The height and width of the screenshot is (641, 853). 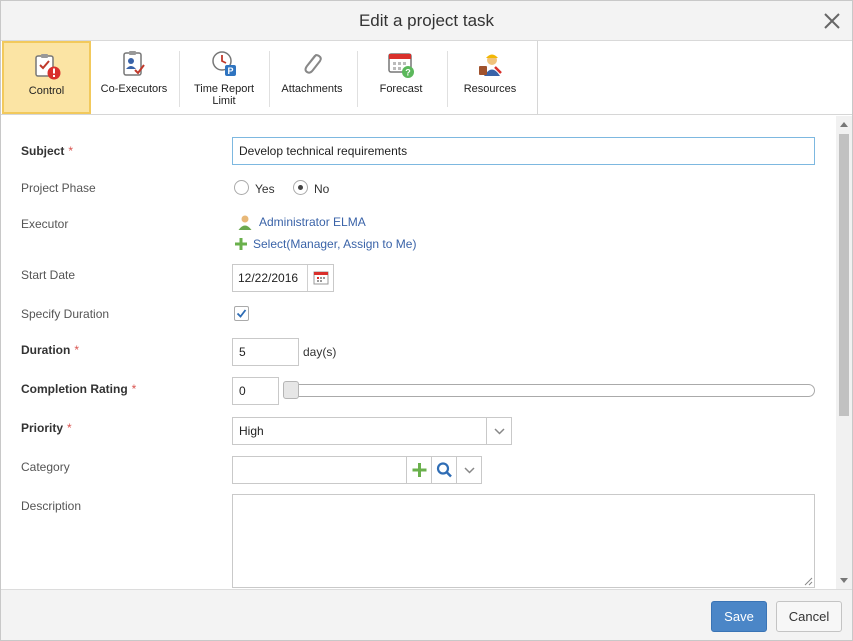 I want to click on executor-select-link: Select, so click(x=269, y=244).